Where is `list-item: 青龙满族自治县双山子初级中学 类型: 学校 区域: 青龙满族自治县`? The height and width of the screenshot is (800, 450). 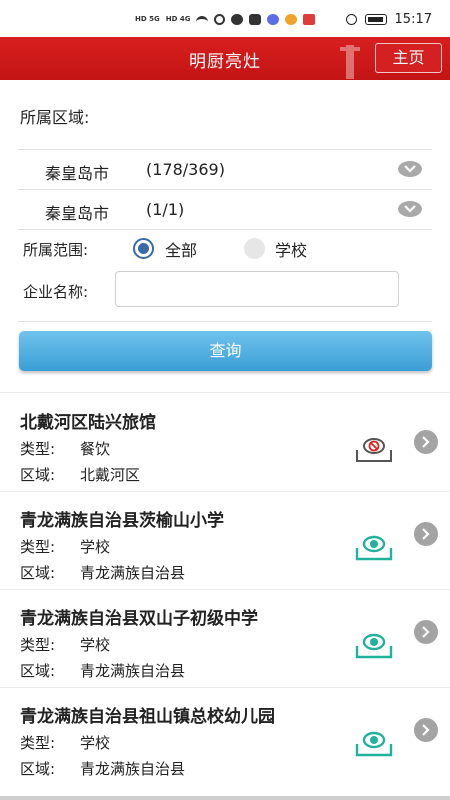
list-item: 青龙满族自治县双山子初级中学 类型: 学校 区域: 青龙满族自治县 is located at coordinates (225, 638).